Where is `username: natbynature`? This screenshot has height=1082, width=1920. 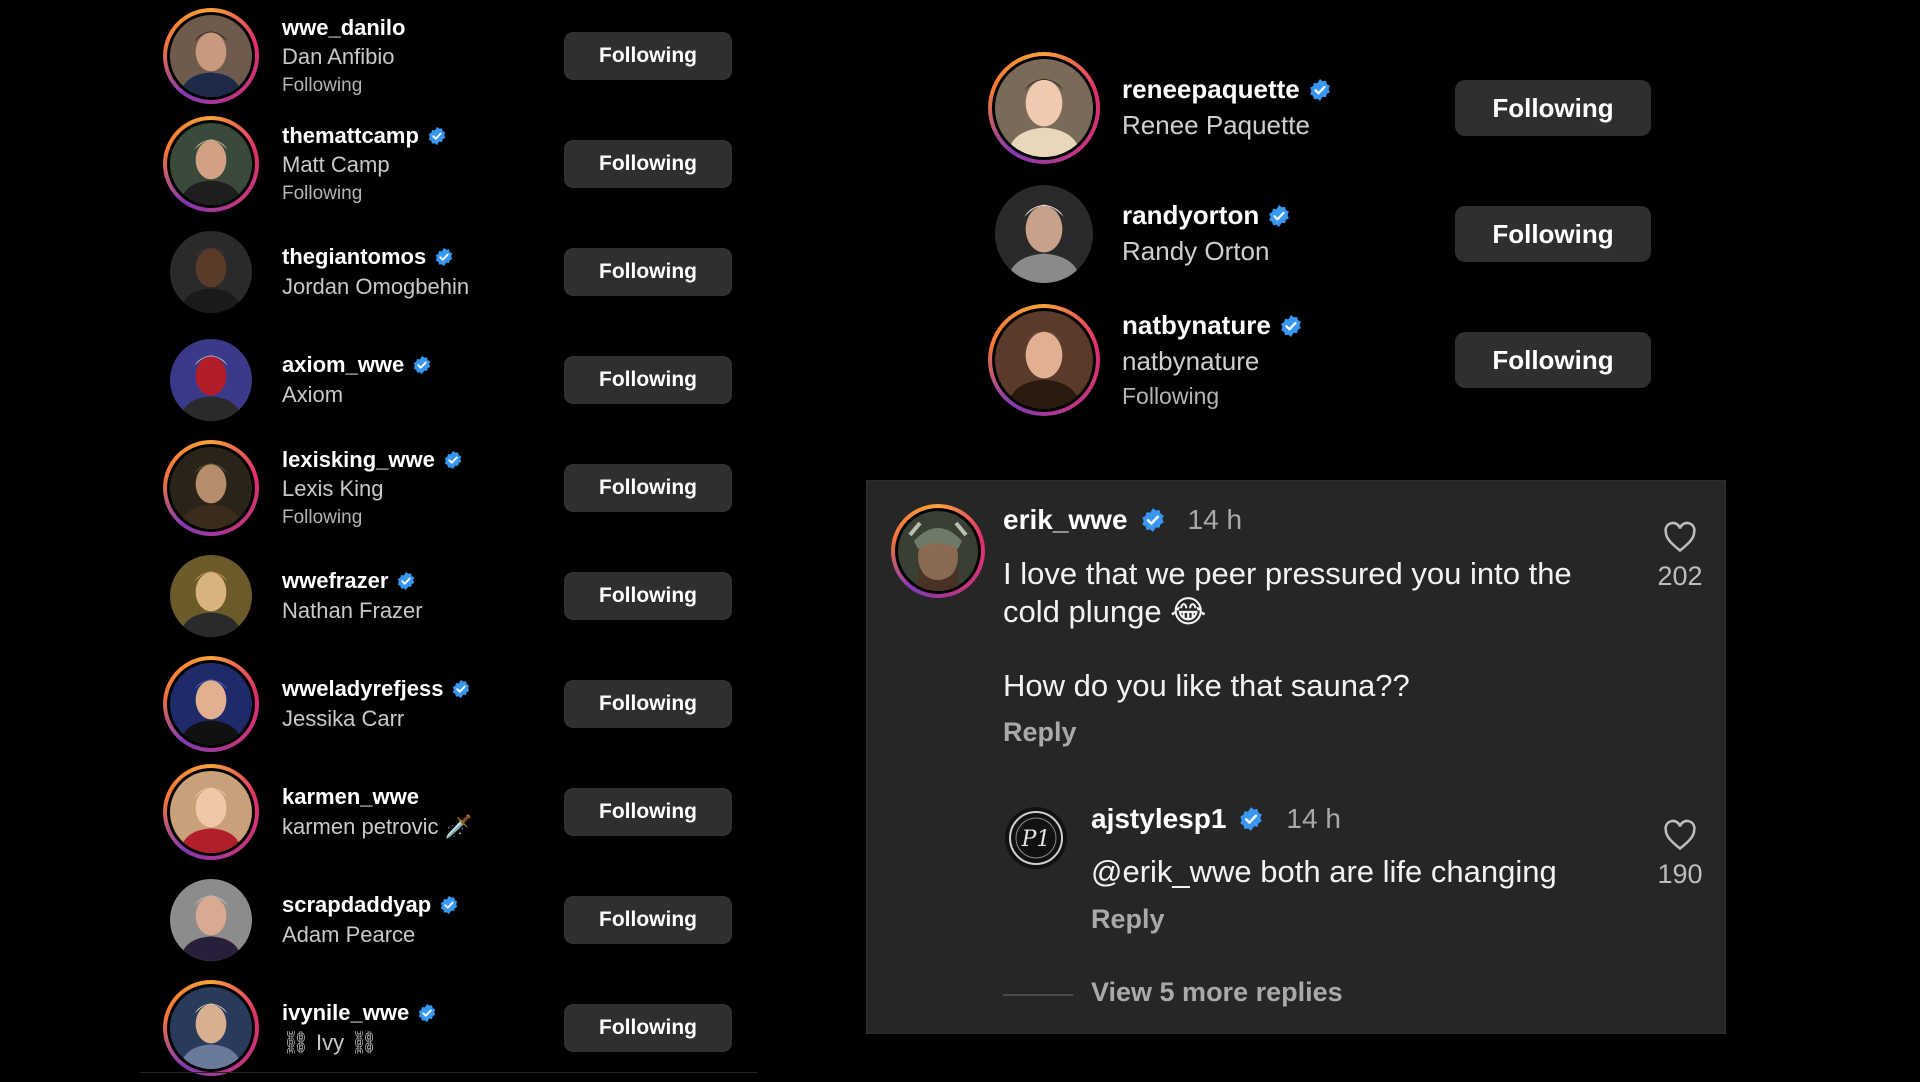 username: natbynature is located at coordinates (1196, 326).